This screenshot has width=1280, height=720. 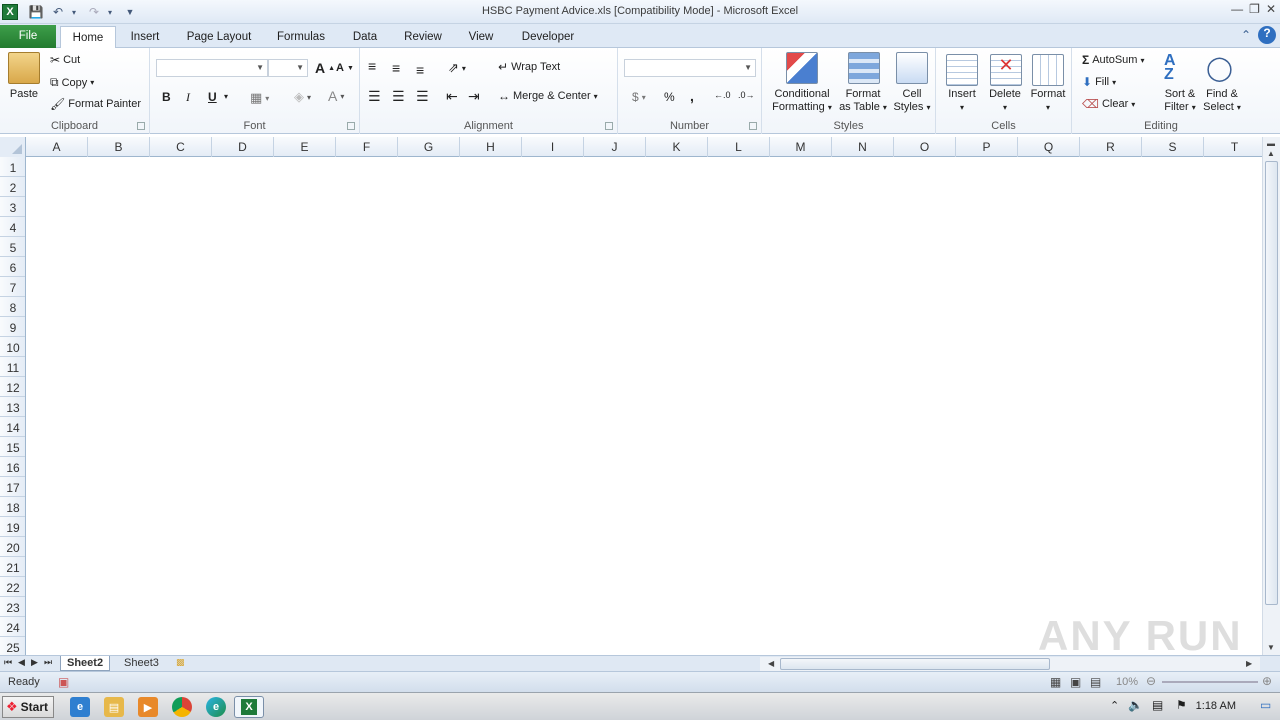 I want to click on row-header: 6, so click(x=12, y=267).